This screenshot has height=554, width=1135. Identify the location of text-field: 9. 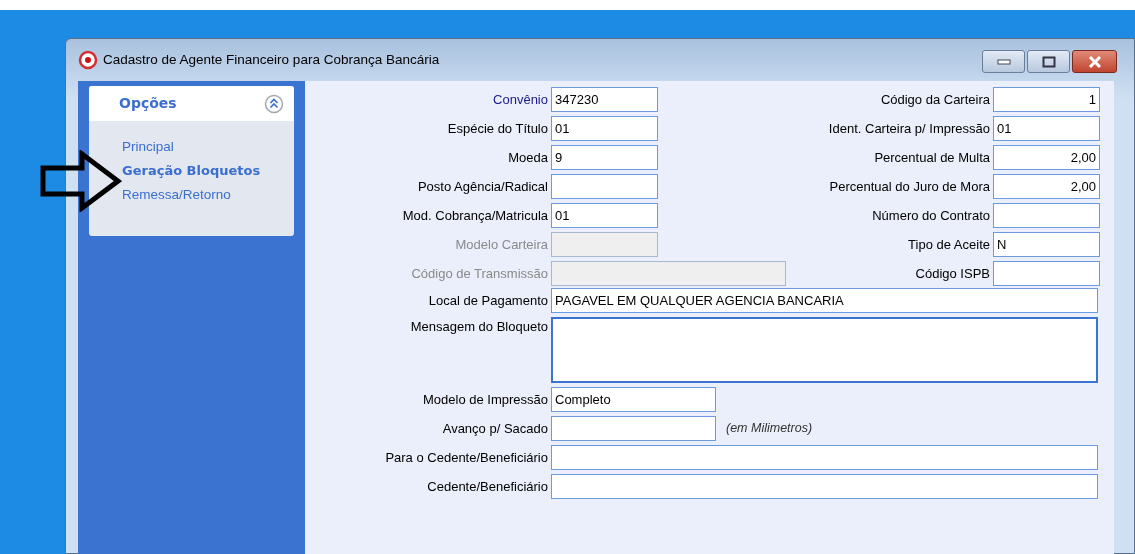
(604, 157).